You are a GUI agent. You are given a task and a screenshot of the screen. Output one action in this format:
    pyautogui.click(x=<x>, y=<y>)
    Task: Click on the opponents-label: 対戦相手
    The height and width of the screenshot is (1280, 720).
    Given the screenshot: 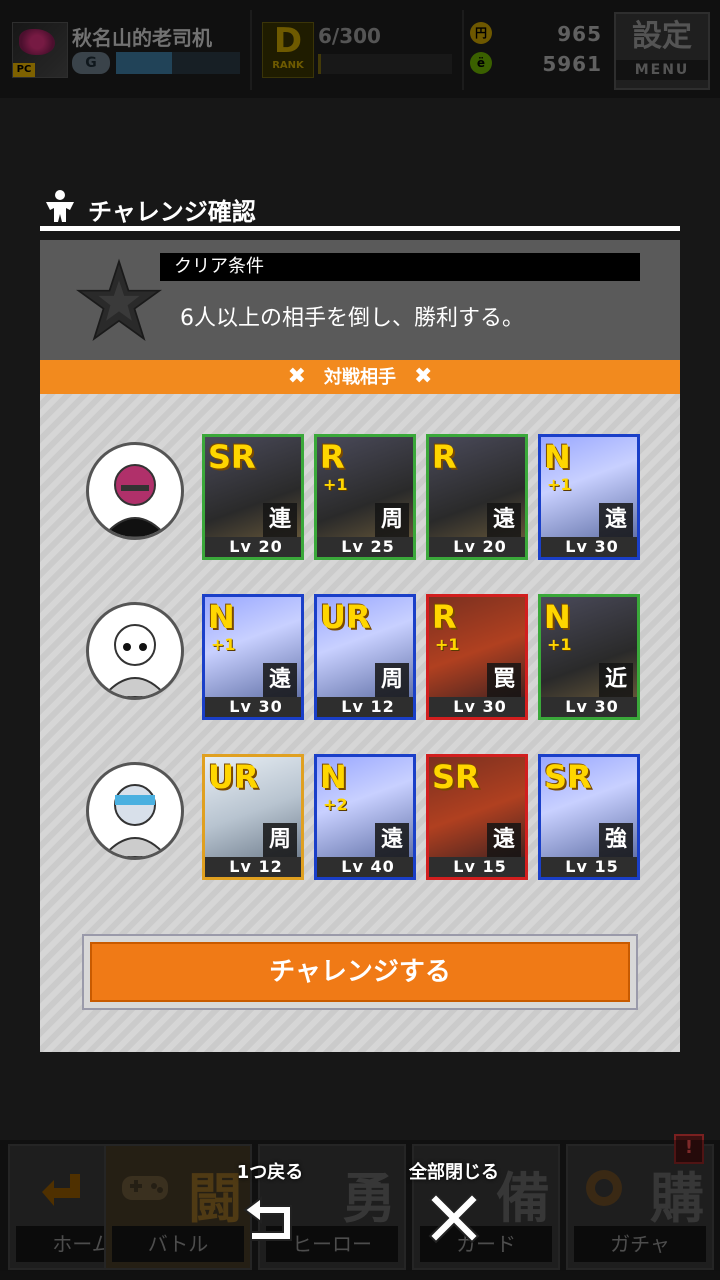 What is the action you would take?
    pyautogui.click(x=360, y=377)
    